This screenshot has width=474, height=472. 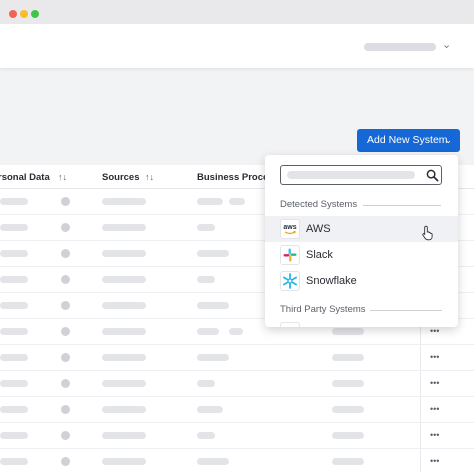 I want to click on minimize-window-button, so click(x=24, y=14).